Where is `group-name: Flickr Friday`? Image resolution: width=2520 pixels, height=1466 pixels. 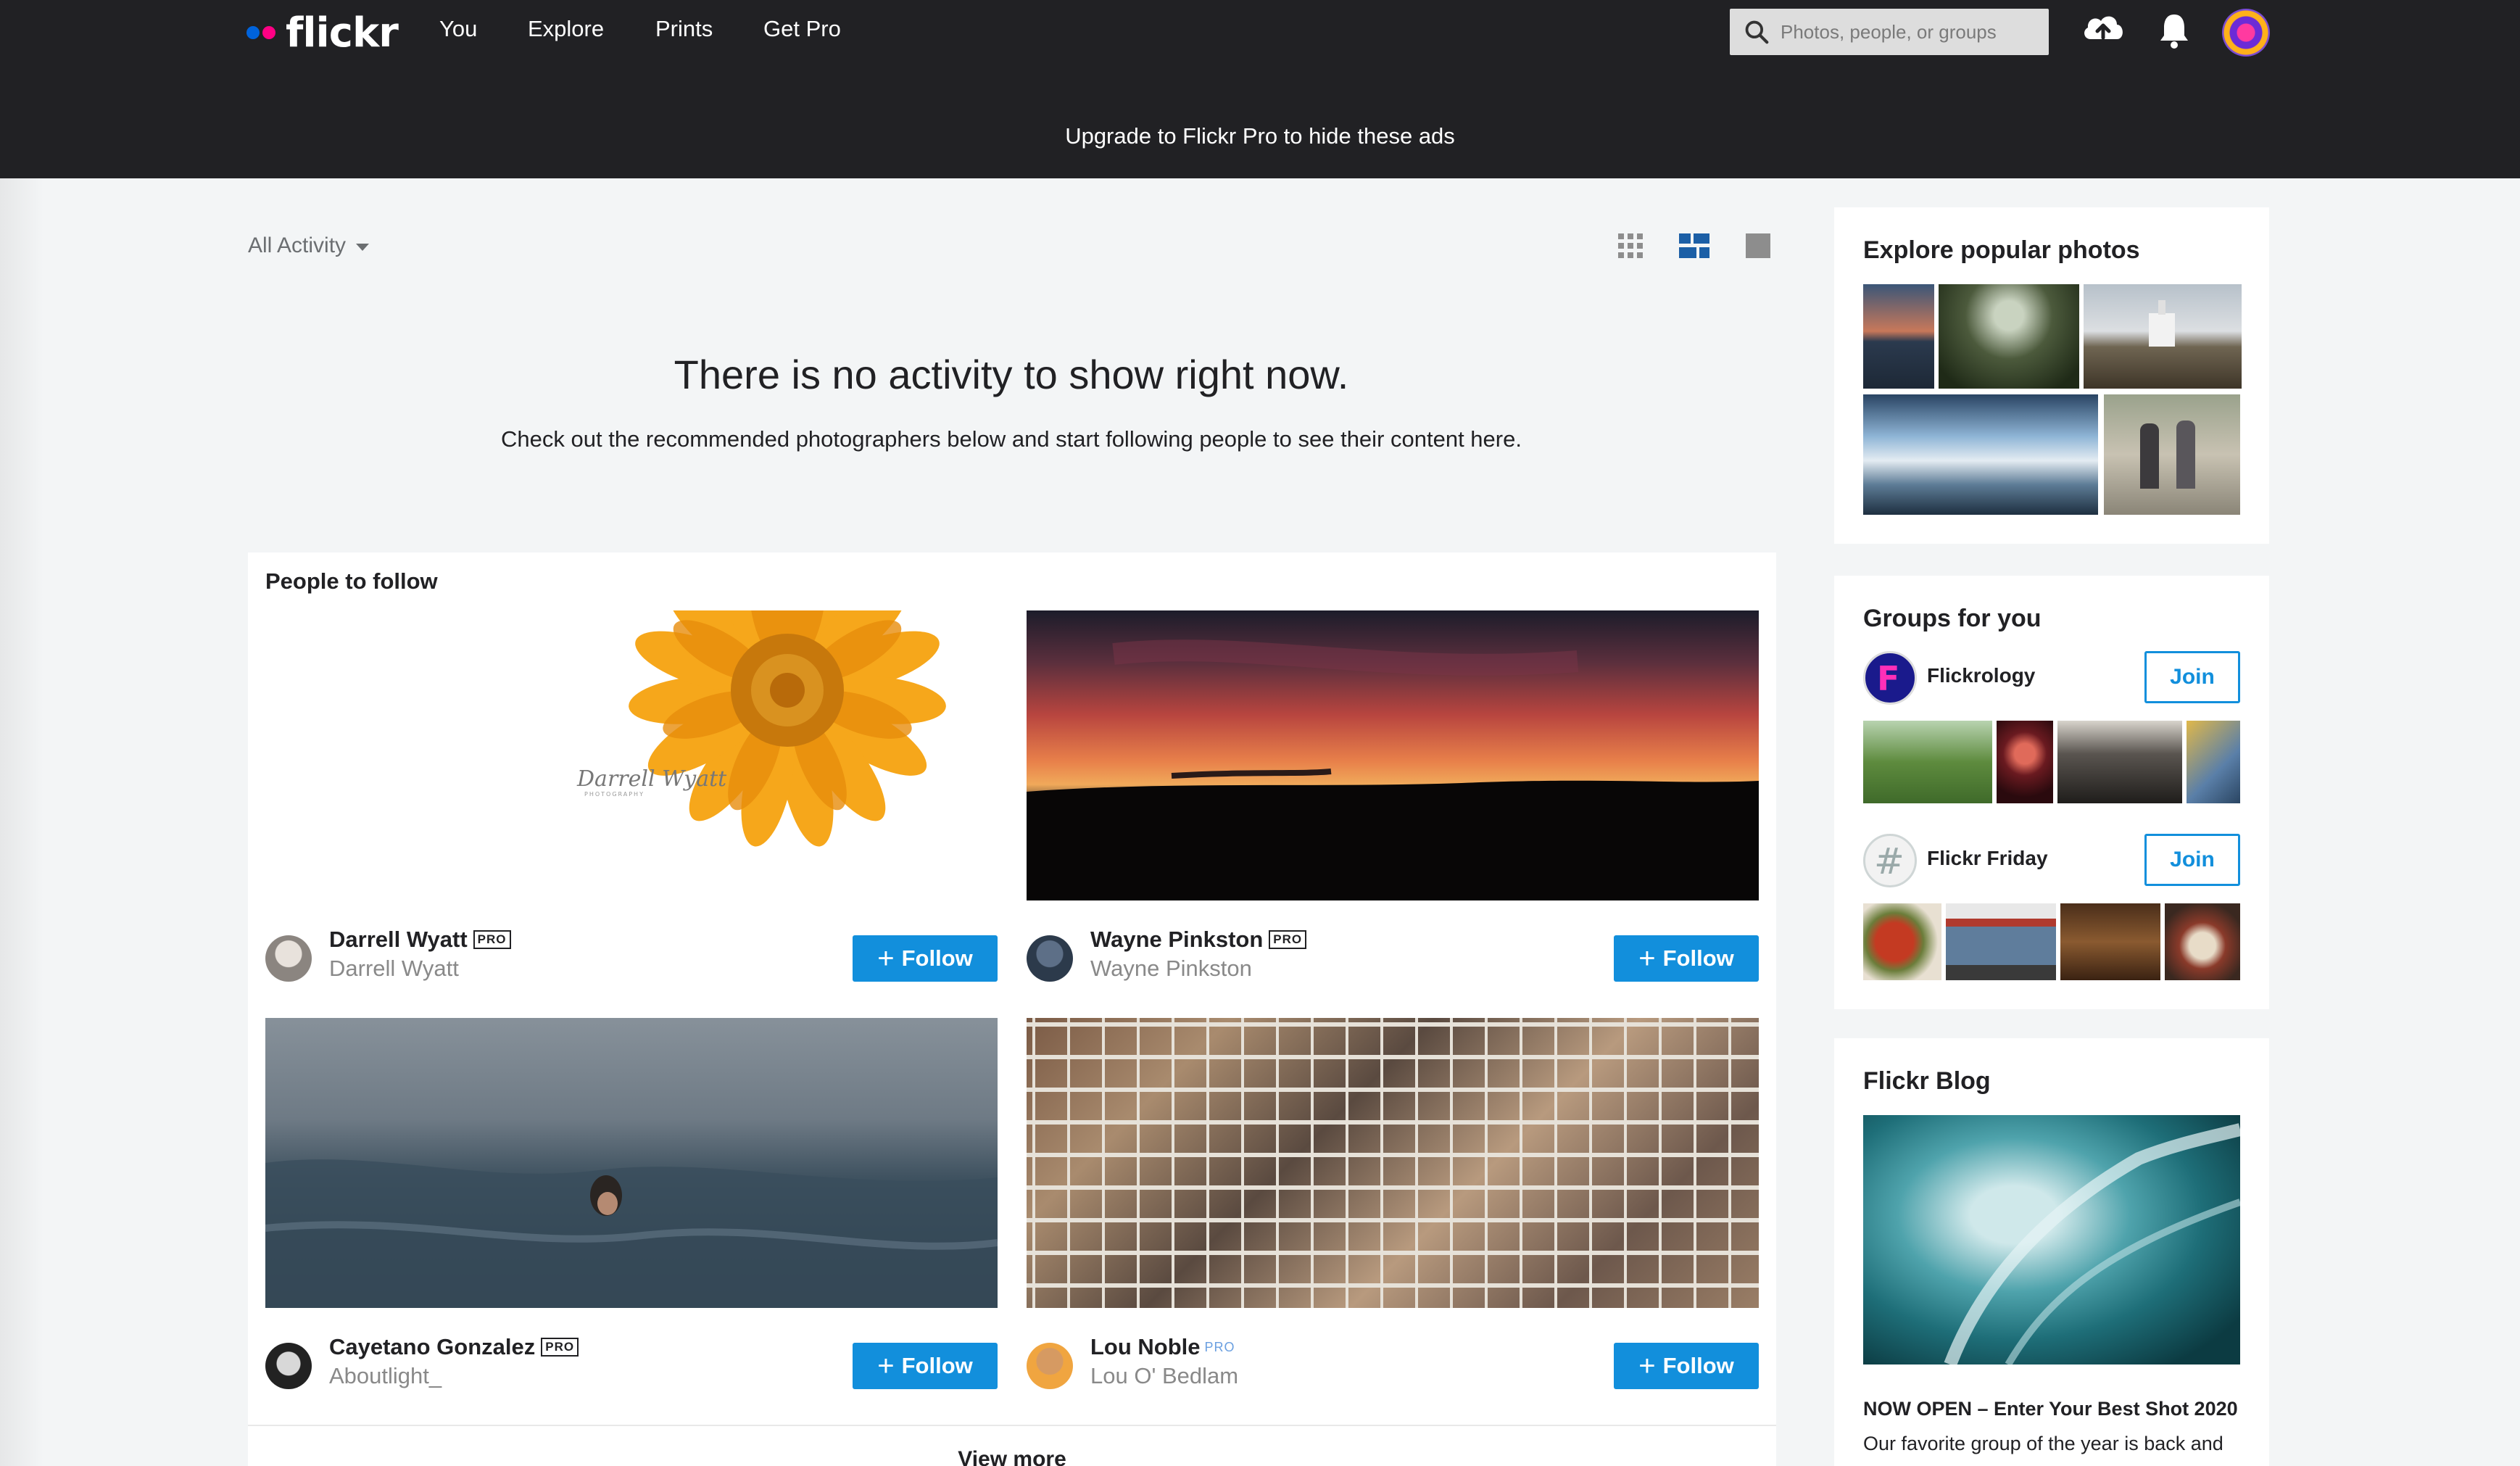
group-name: Flickr Friday is located at coordinates (1988, 858).